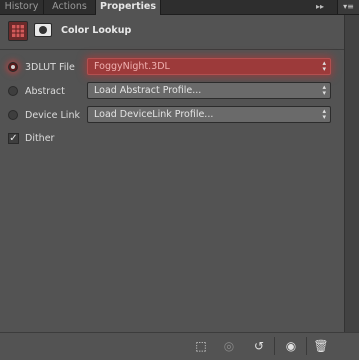  I want to click on radio-3dlut-file, so click(13, 67).